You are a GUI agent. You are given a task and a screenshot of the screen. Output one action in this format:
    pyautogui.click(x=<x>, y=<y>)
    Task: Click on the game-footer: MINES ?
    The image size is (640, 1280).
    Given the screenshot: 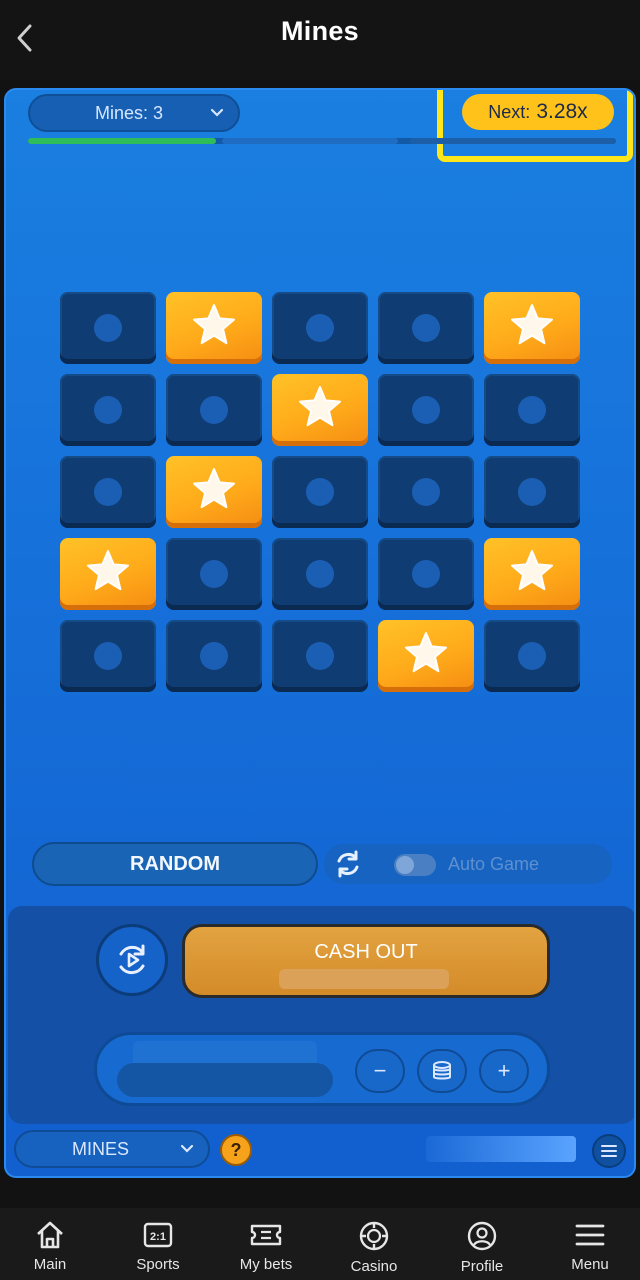 What is the action you would take?
    pyautogui.click(x=320, y=1152)
    